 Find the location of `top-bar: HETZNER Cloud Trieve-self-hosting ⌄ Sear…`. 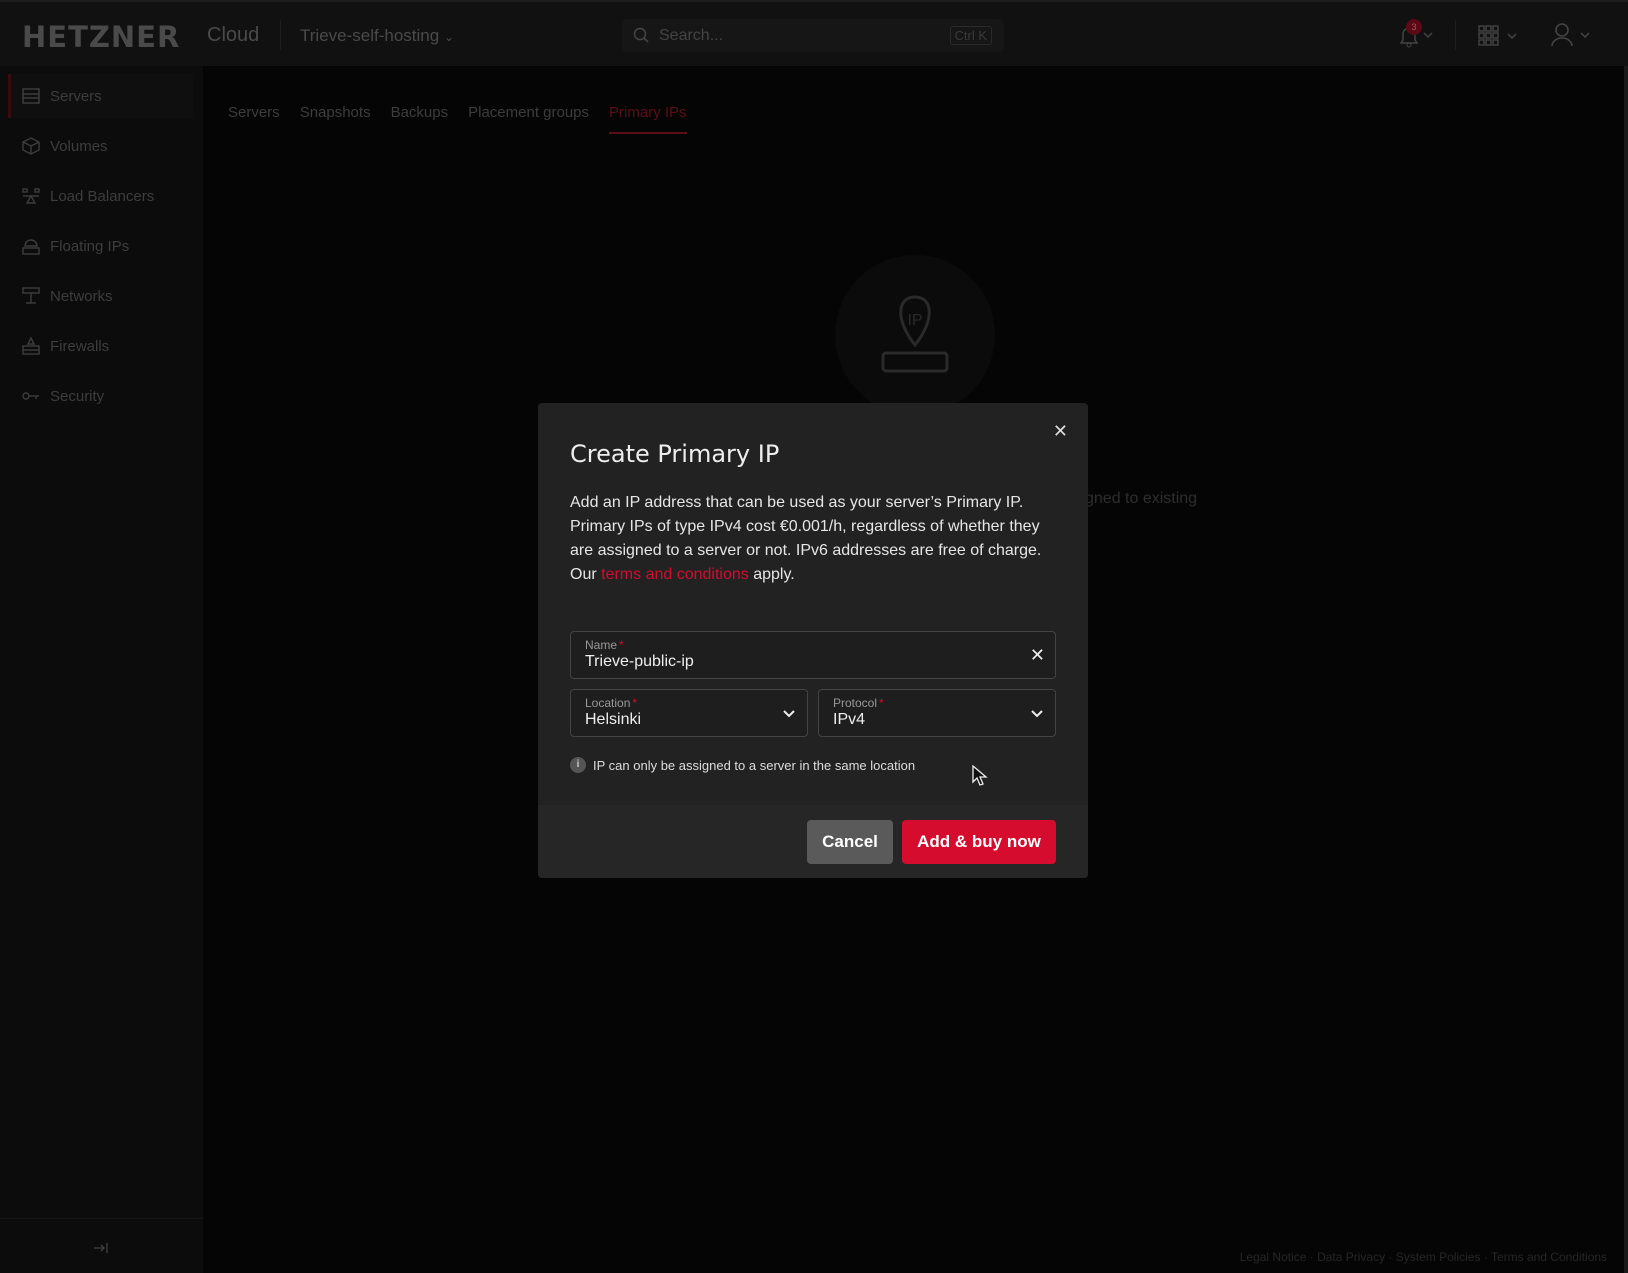

top-bar: HETZNER Cloud Trieve-self-hosting ⌄ Sear… is located at coordinates (814, 33).